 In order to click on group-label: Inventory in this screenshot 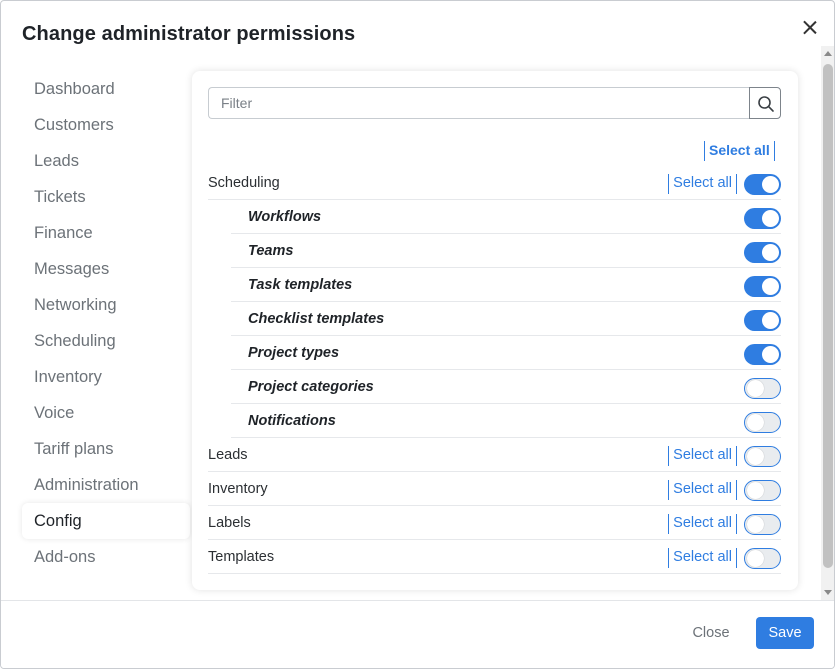, I will do `click(238, 489)`.